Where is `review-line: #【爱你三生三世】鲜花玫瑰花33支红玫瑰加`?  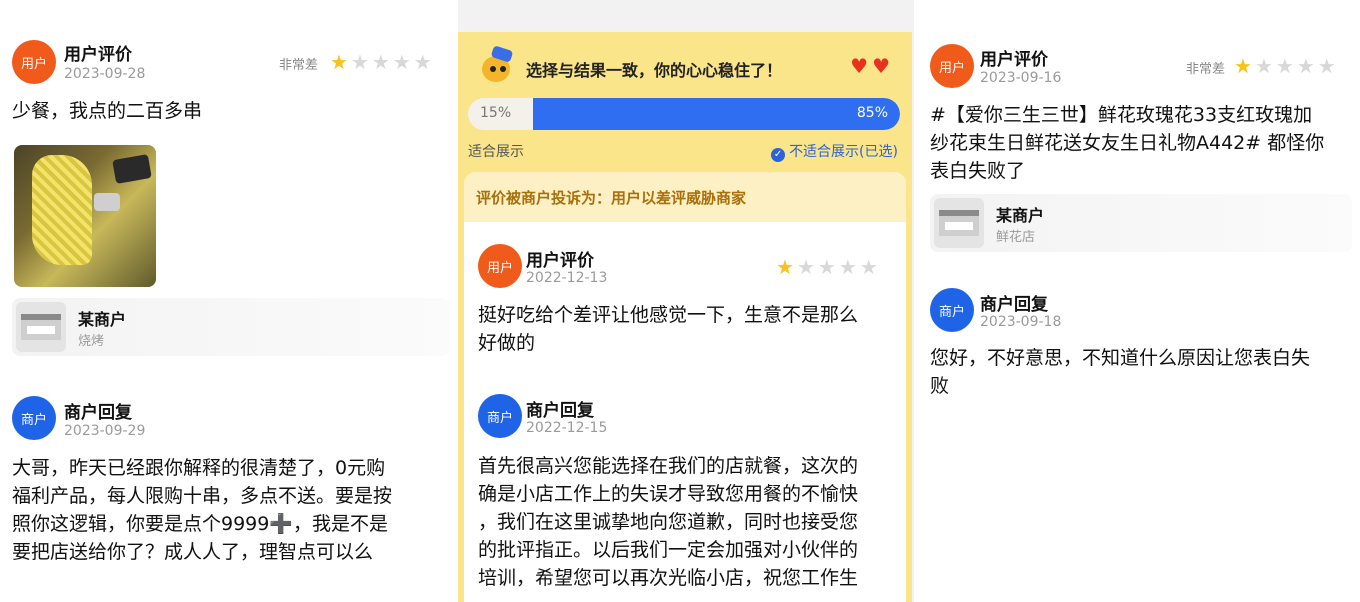 review-line: #【爱你三生三世】鲜花玫瑰花33支红玫瑰加 is located at coordinates (1121, 115).